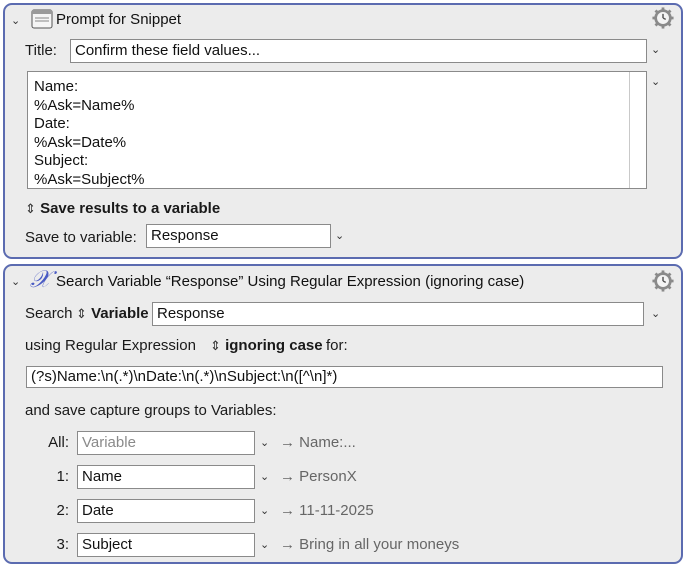 The width and height of the screenshot is (690, 569). Describe the element at coordinates (166, 477) in the screenshot. I see `capture-variable-field: Name` at that location.